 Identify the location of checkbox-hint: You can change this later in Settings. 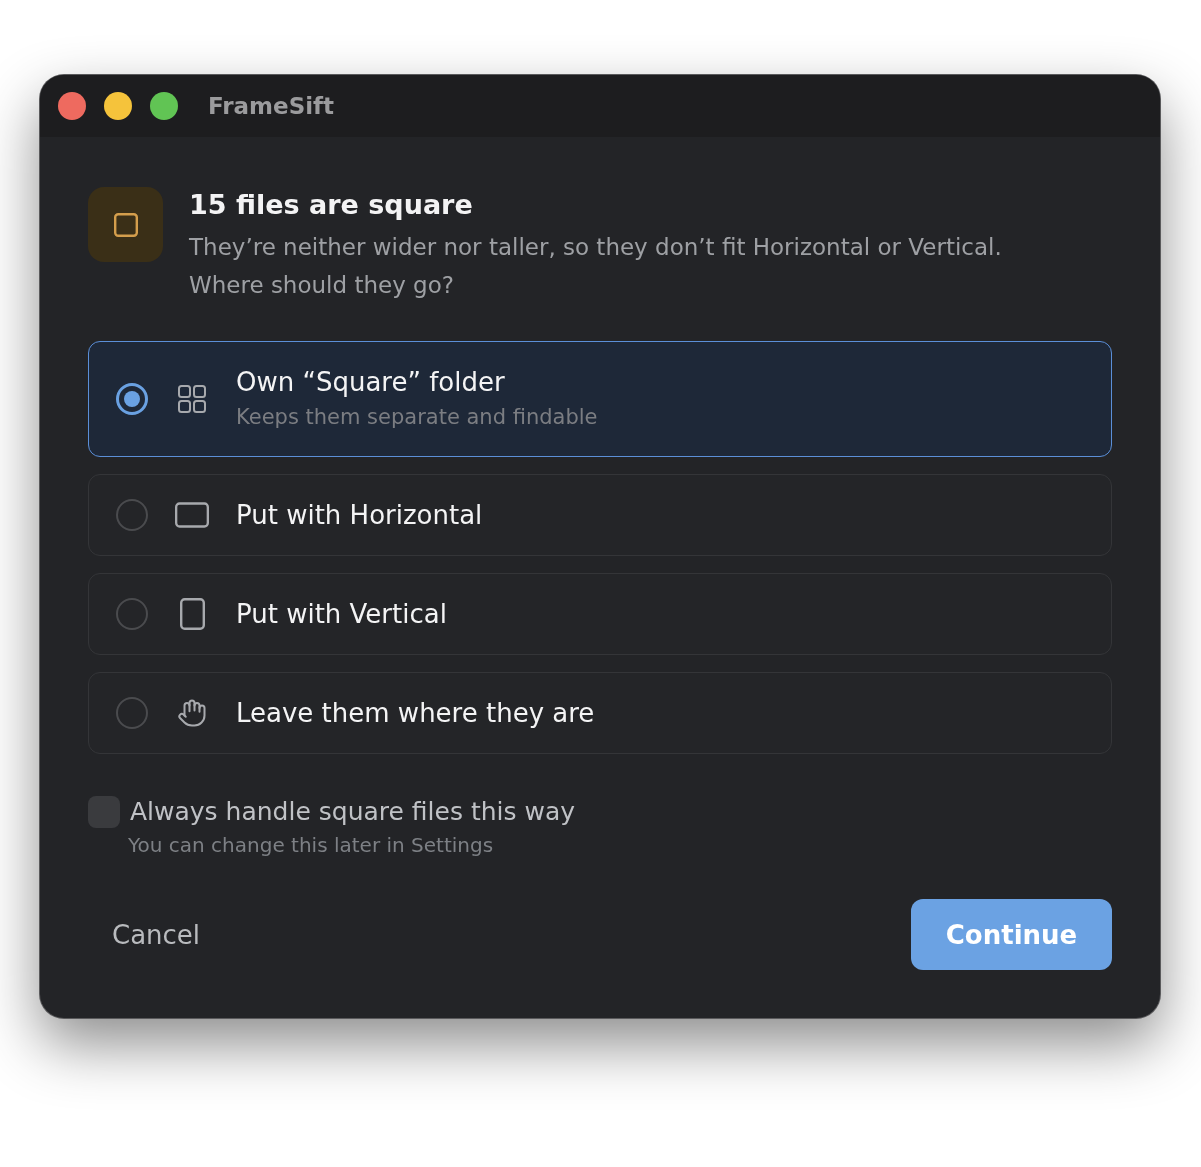
(311, 845).